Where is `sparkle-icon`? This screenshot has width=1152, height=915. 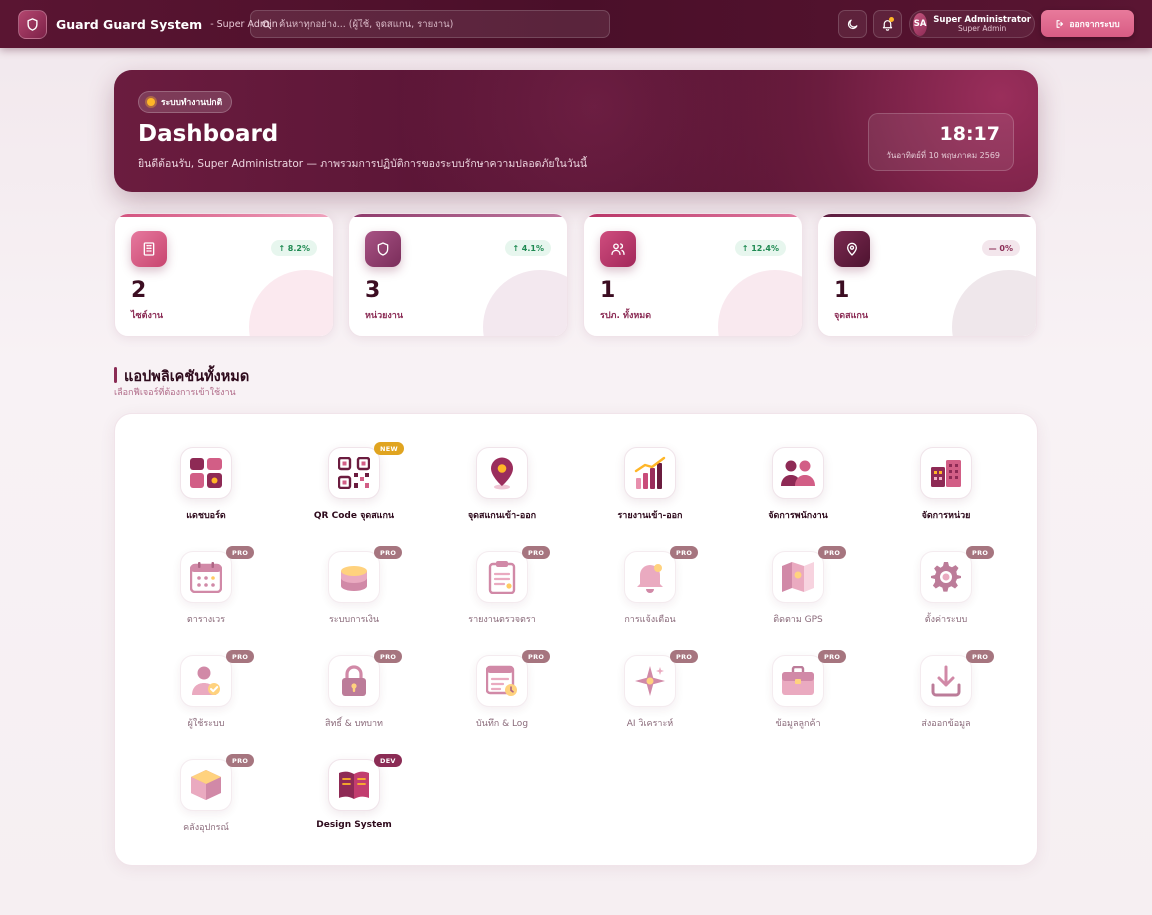
sparkle-icon is located at coordinates (650, 681).